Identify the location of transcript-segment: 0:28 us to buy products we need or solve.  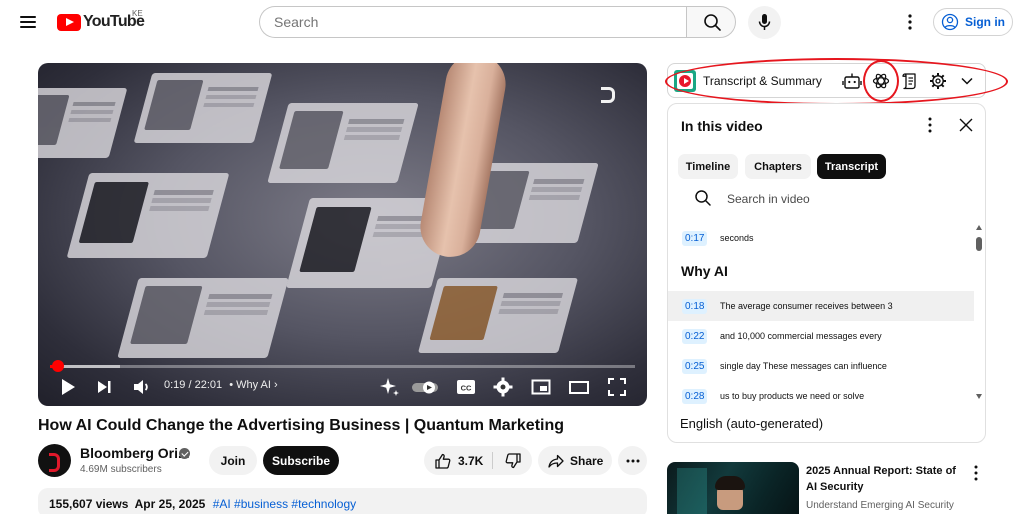
(821, 396).